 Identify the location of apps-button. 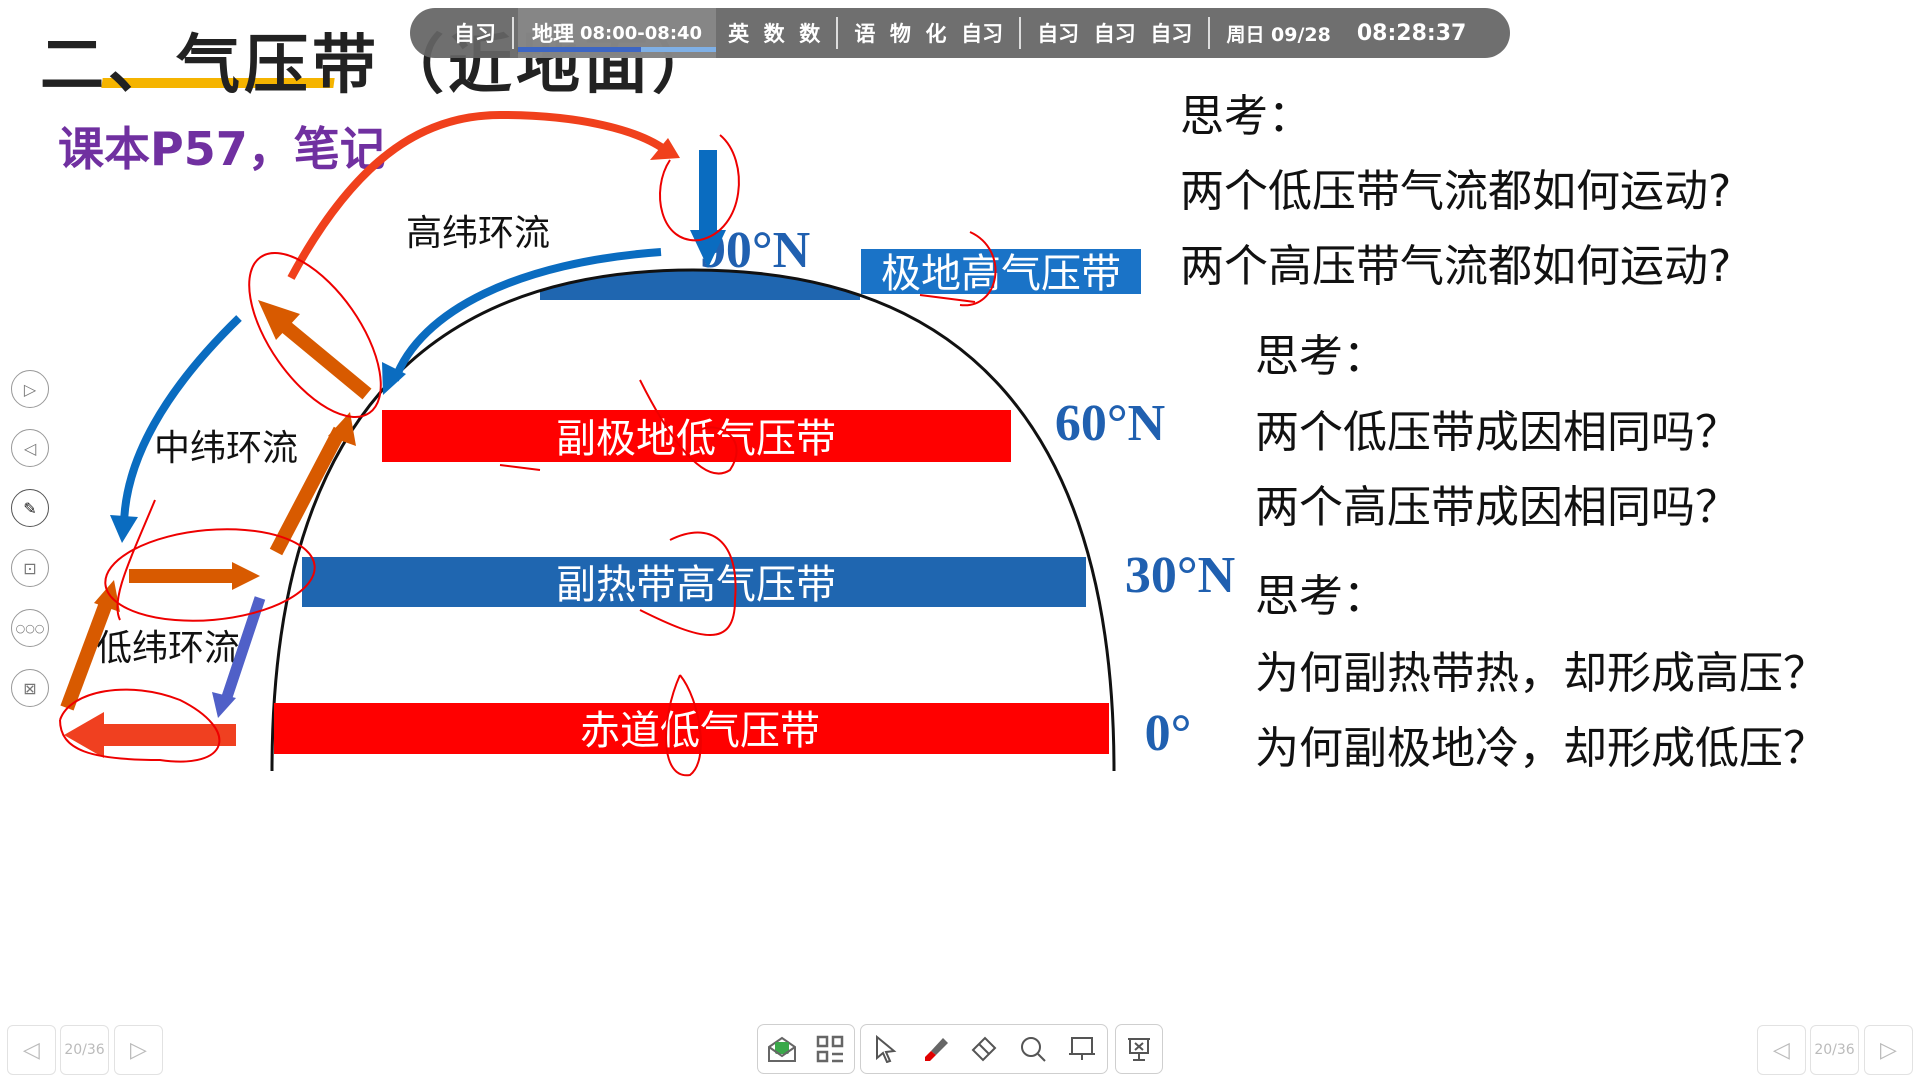
(830, 1049).